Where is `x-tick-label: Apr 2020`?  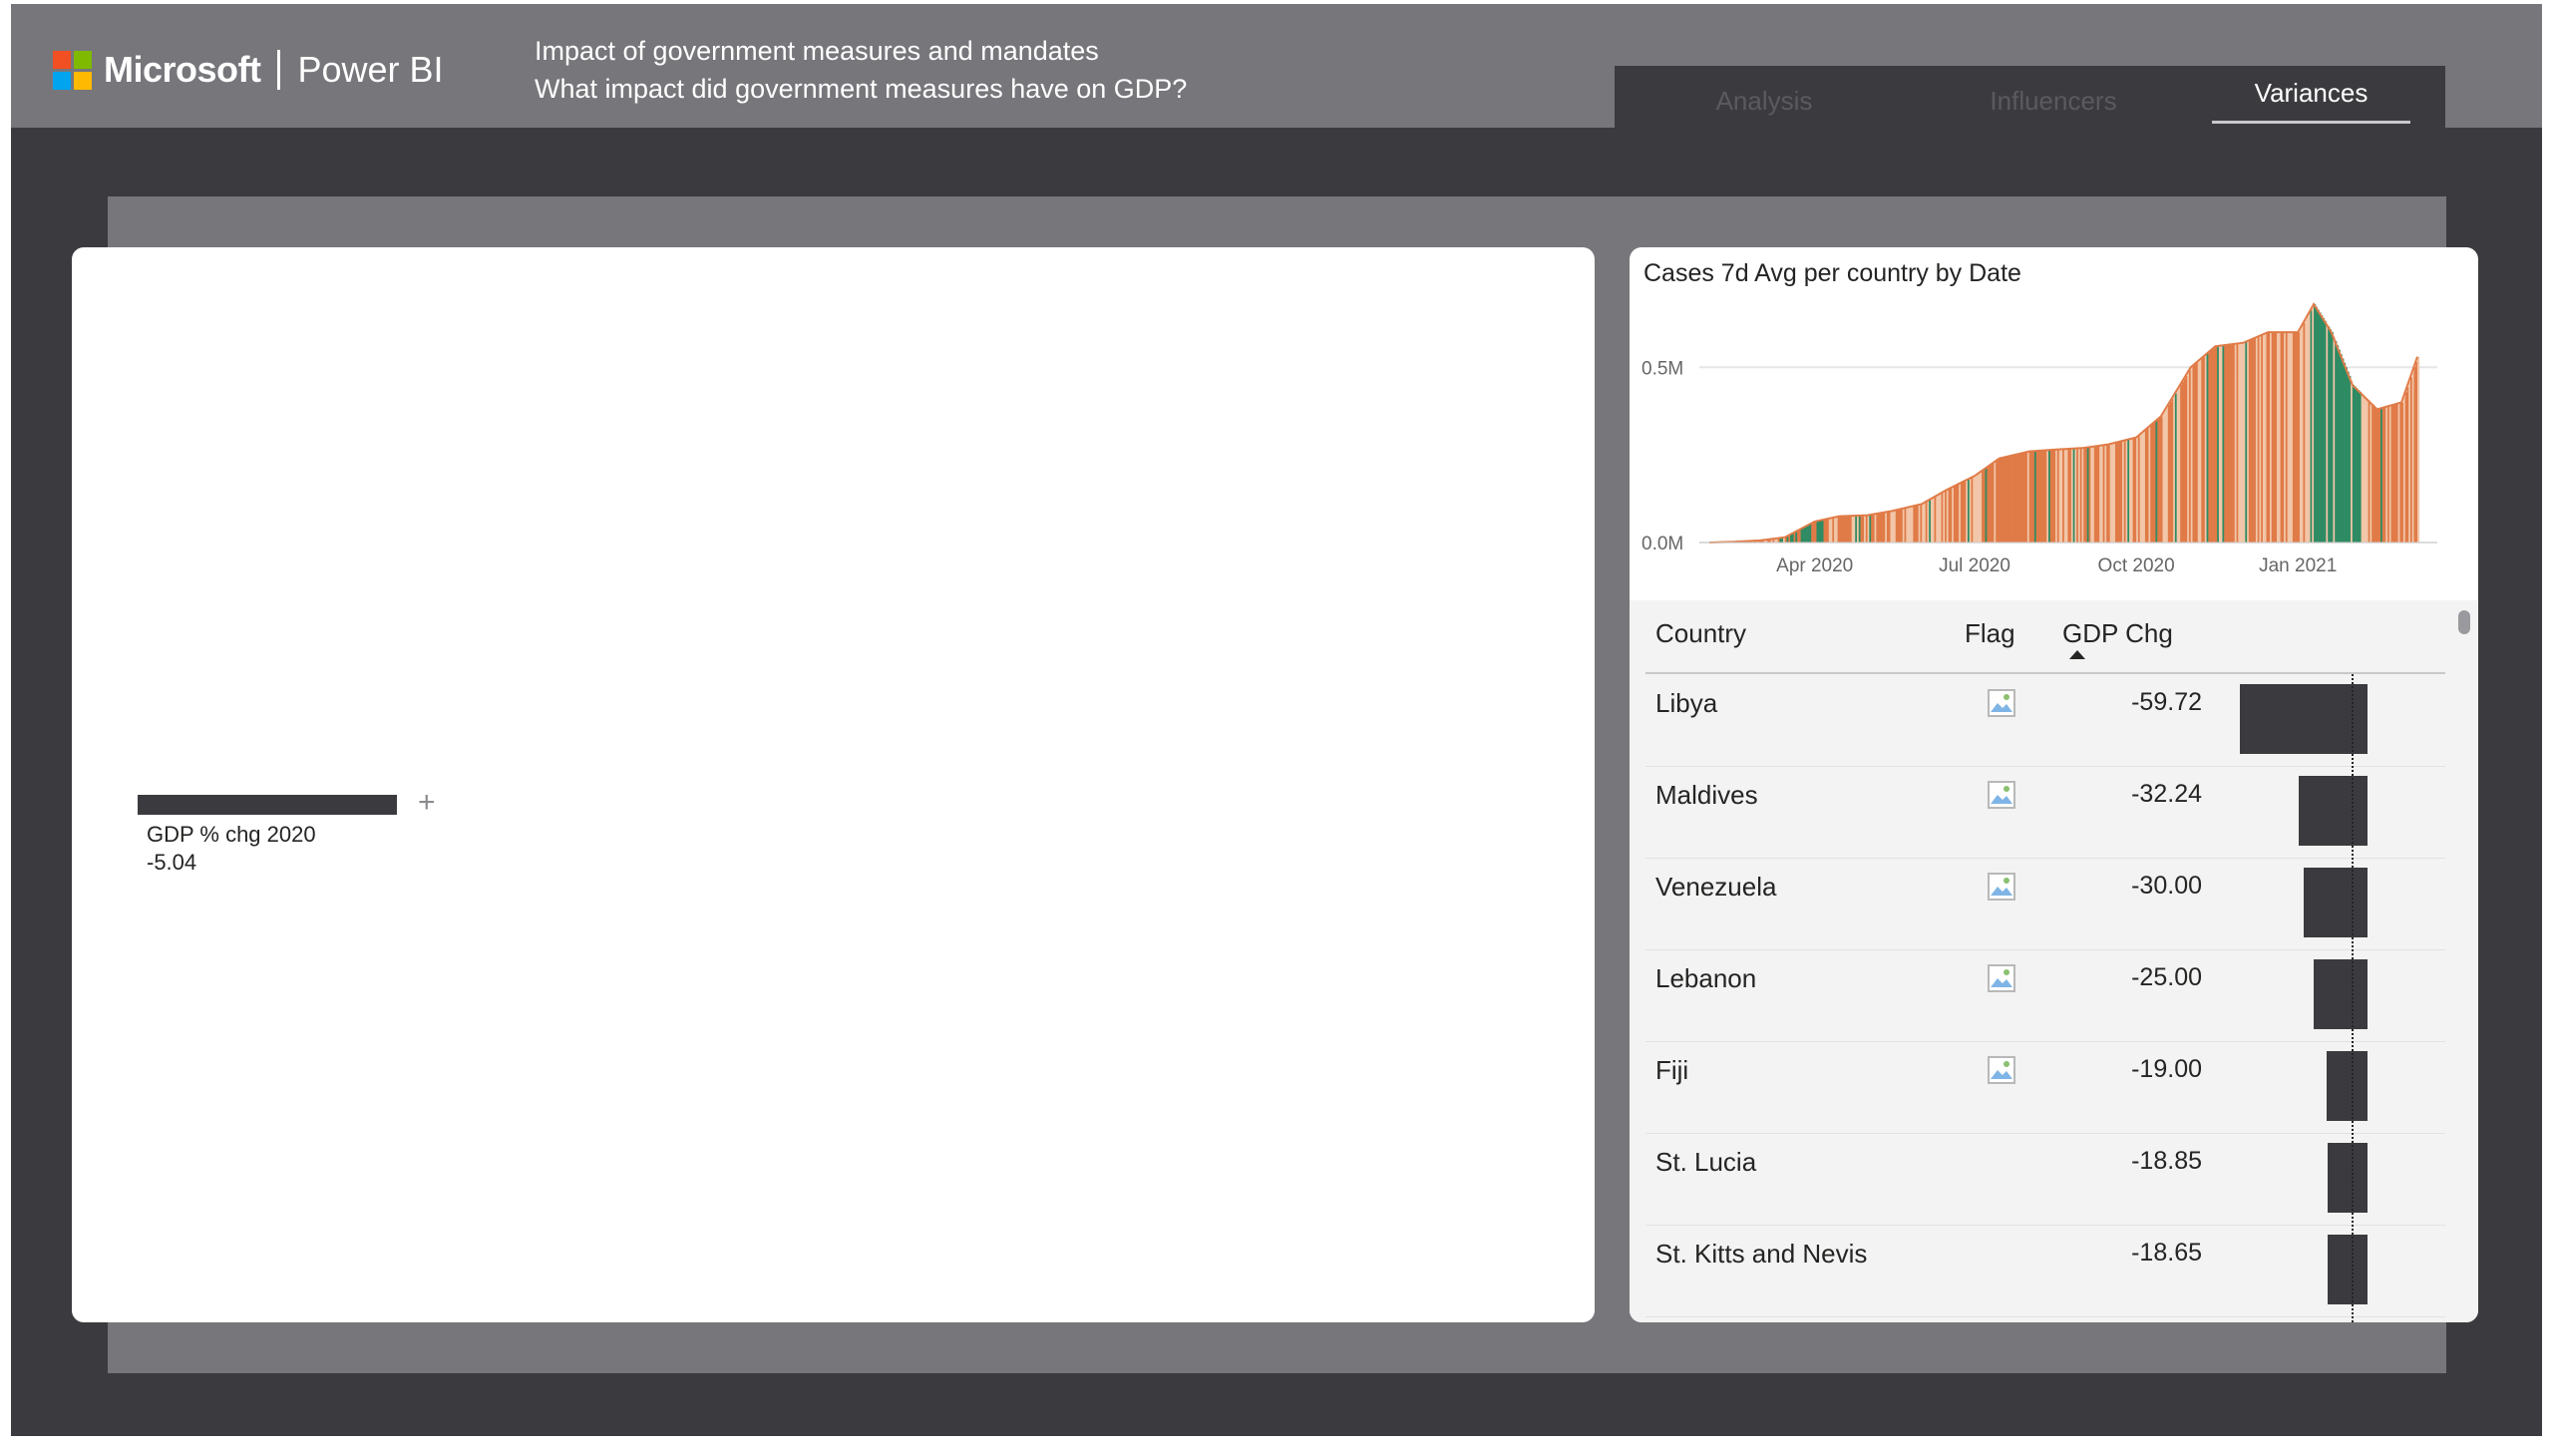 x-tick-label: Apr 2020 is located at coordinates (1815, 565).